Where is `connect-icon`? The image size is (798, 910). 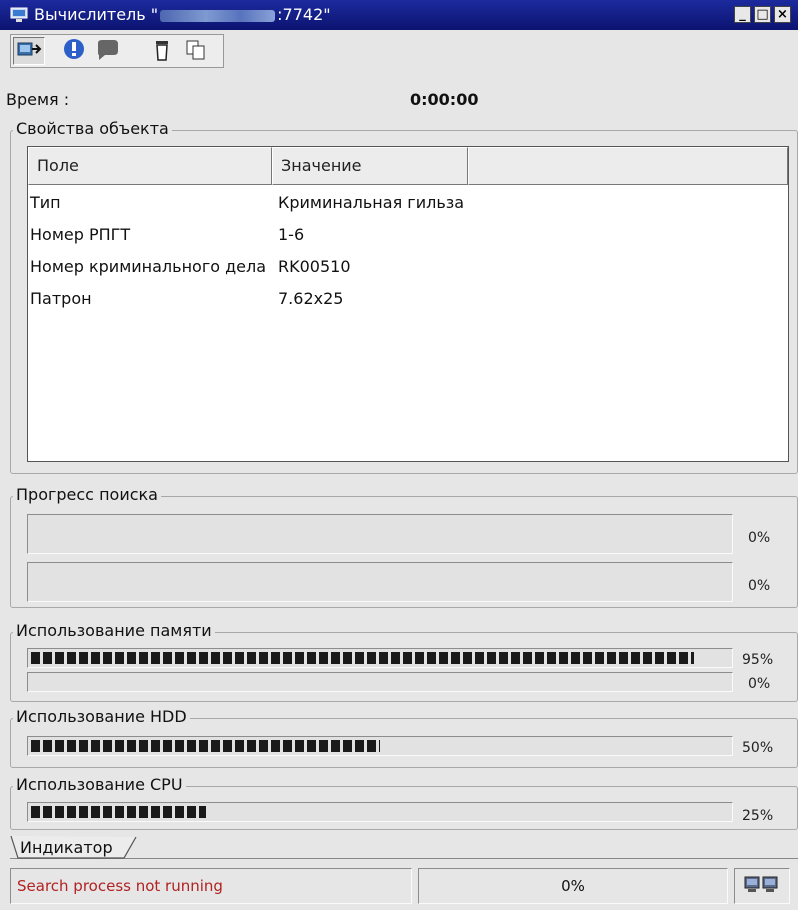
connect-icon is located at coordinates (29, 49).